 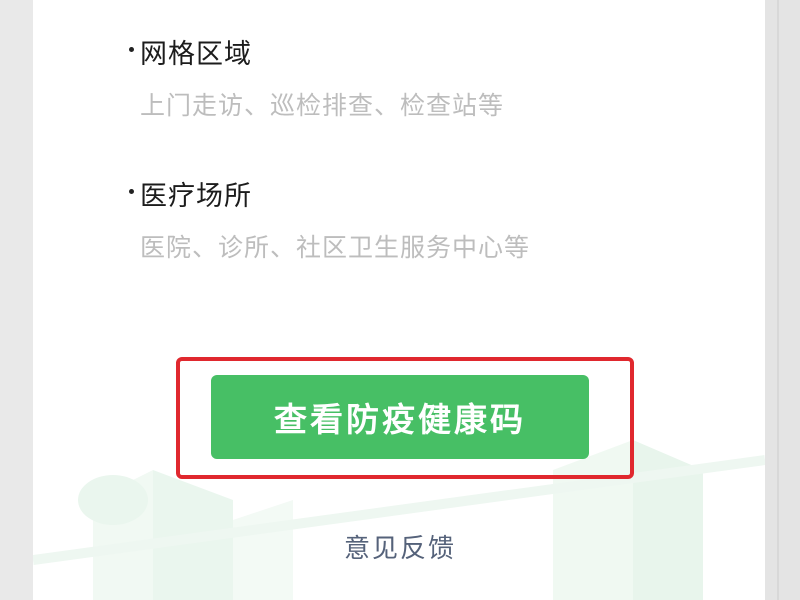 What do you see at coordinates (782, 300) in the screenshot?
I see `window-right-edge` at bounding box center [782, 300].